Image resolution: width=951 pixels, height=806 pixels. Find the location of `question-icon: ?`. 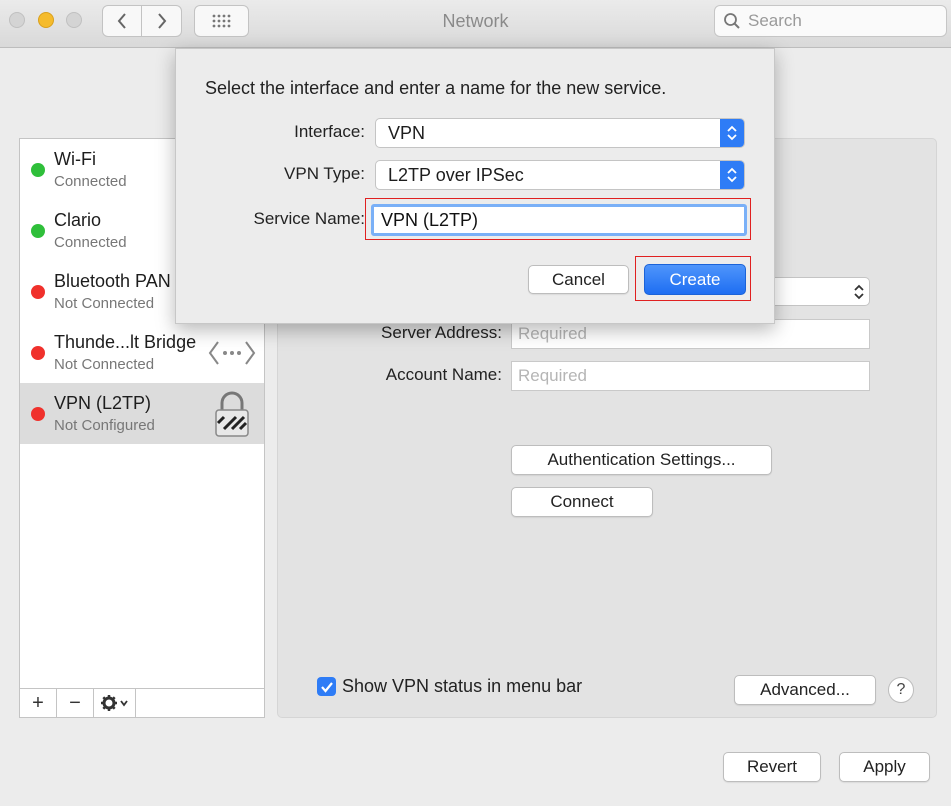

question-icon: ? is located at coordinates (901, 689).